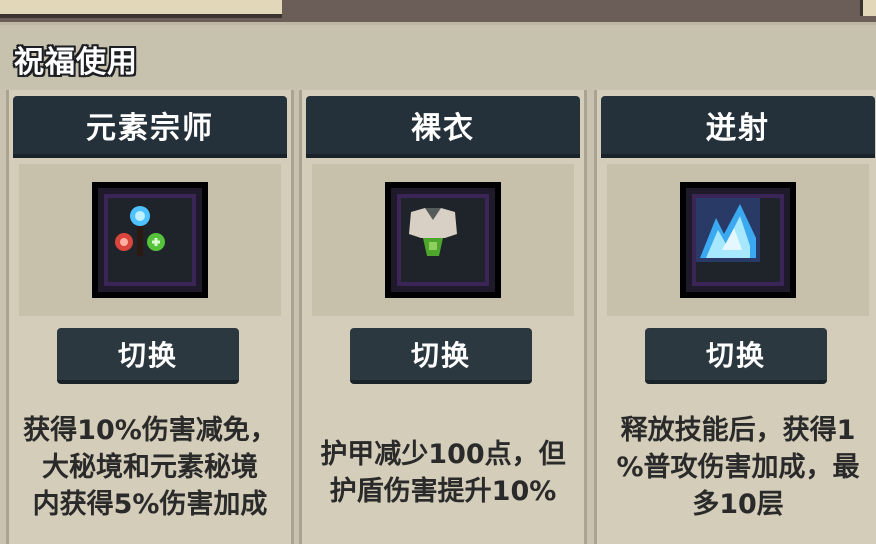 Image resolution: width=876 pixels, height=544 pixels. I want to click on card-title: 迸射, so click(738, 127).